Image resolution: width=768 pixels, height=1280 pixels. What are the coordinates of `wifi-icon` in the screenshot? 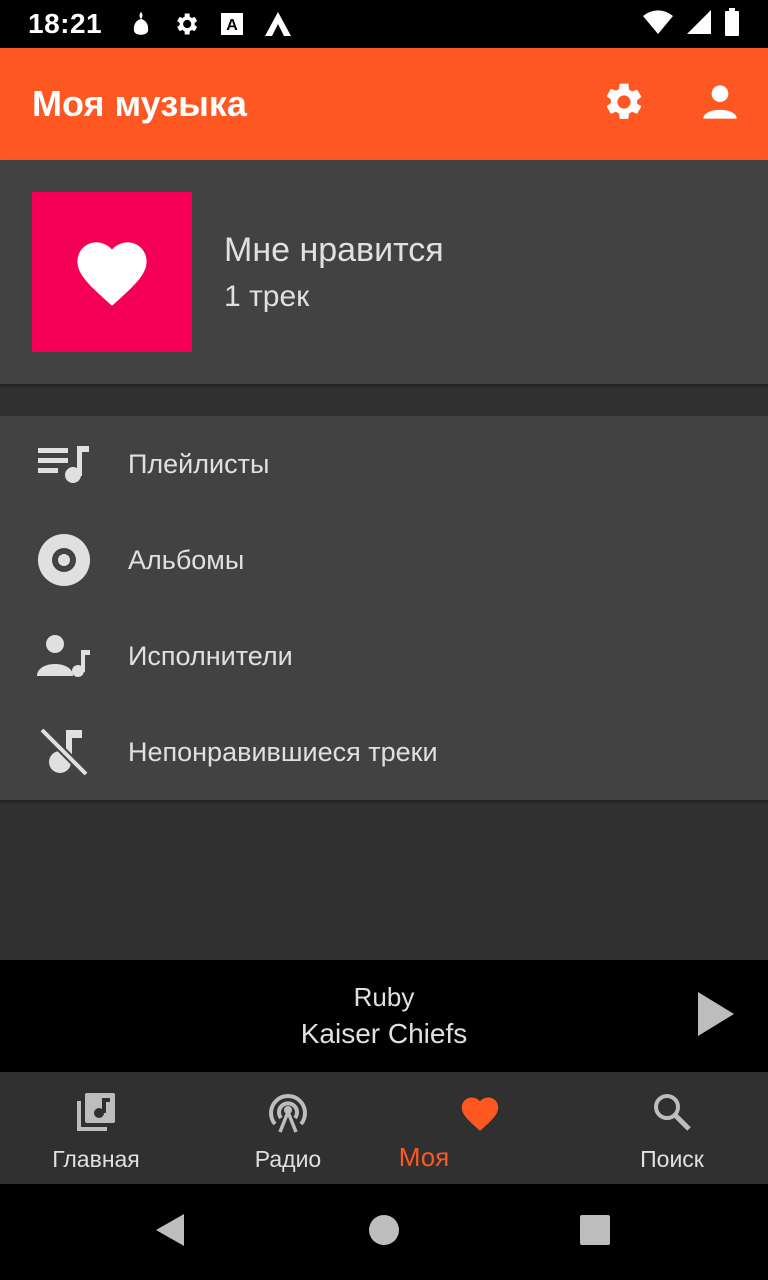 It's located at (658, 24).